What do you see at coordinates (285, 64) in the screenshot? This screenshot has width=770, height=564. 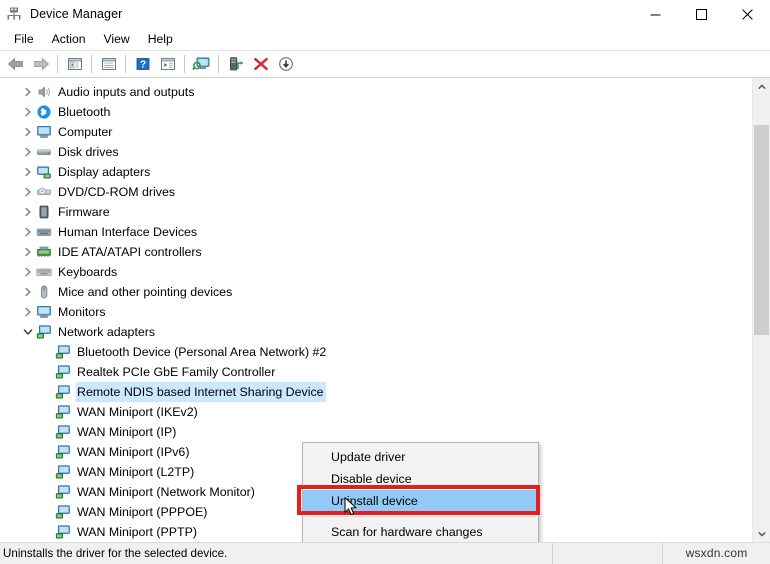 I see `disable-device-icon` at bounding box center [285, 64].